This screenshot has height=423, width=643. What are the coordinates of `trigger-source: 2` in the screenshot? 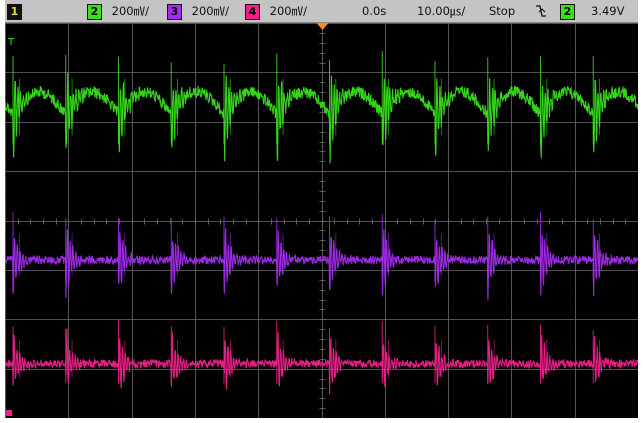 It's located at (567, 11).